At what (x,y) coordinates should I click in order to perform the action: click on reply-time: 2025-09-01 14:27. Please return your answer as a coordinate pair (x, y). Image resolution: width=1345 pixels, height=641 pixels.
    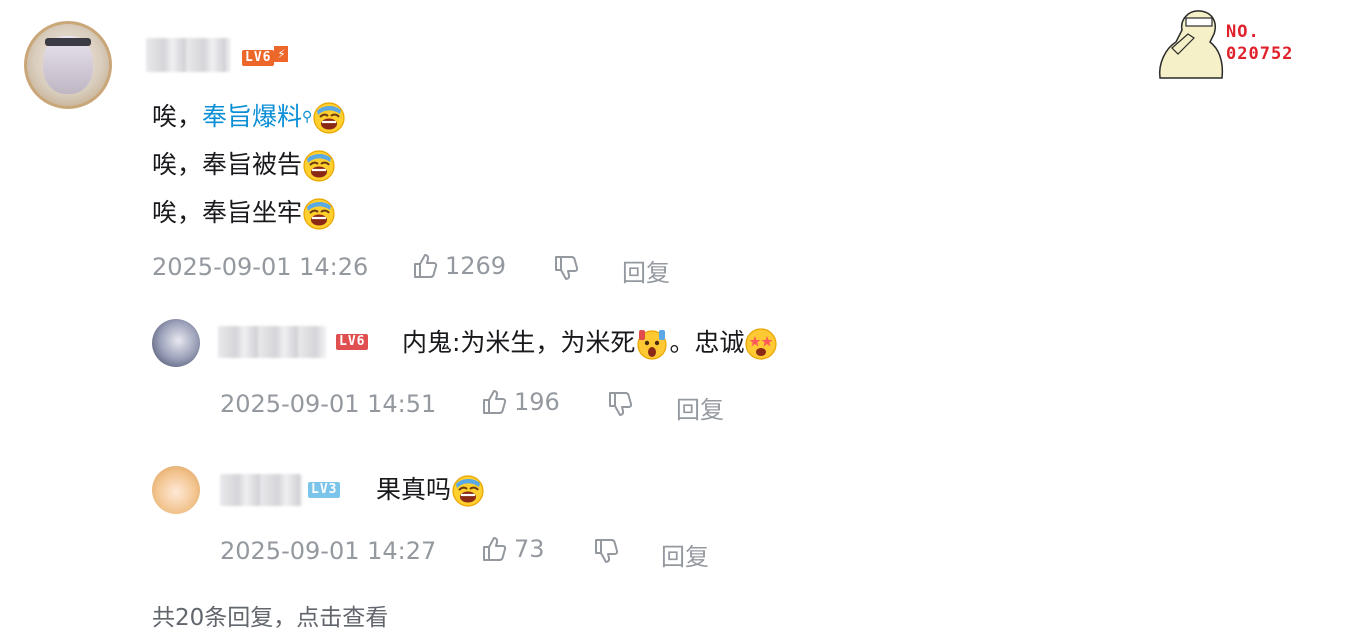
    Looking at the image, I should click on (328, 551).